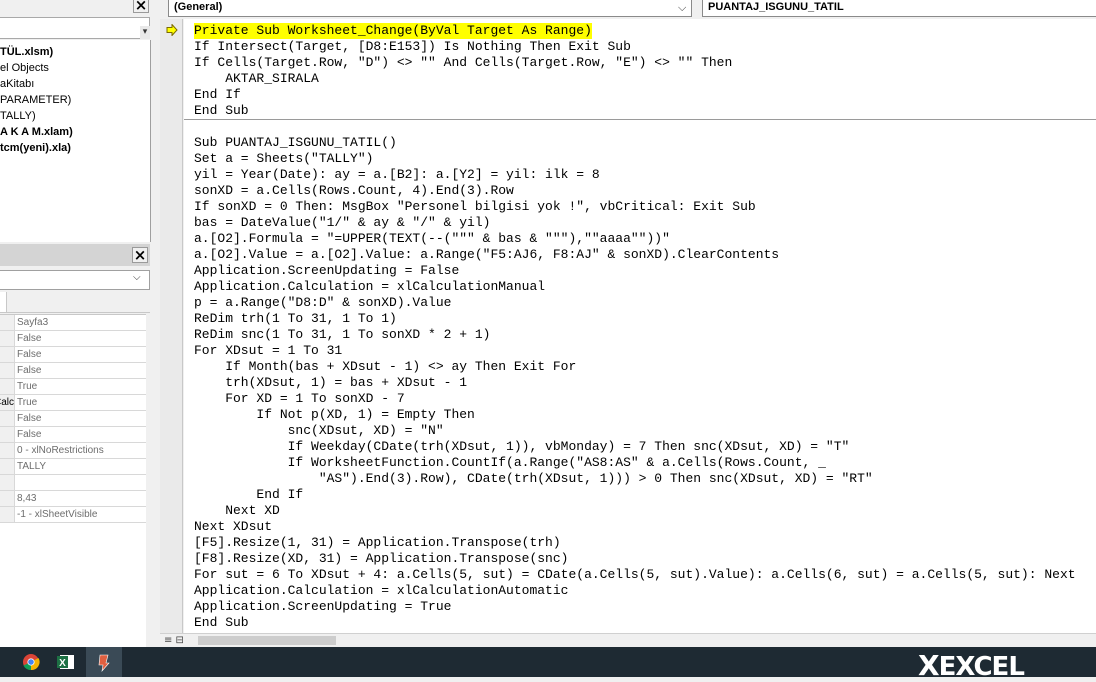  I want to click on code-line: Sub PUANTAJ_ISGUNU_TATIL(), so click(295, 143).